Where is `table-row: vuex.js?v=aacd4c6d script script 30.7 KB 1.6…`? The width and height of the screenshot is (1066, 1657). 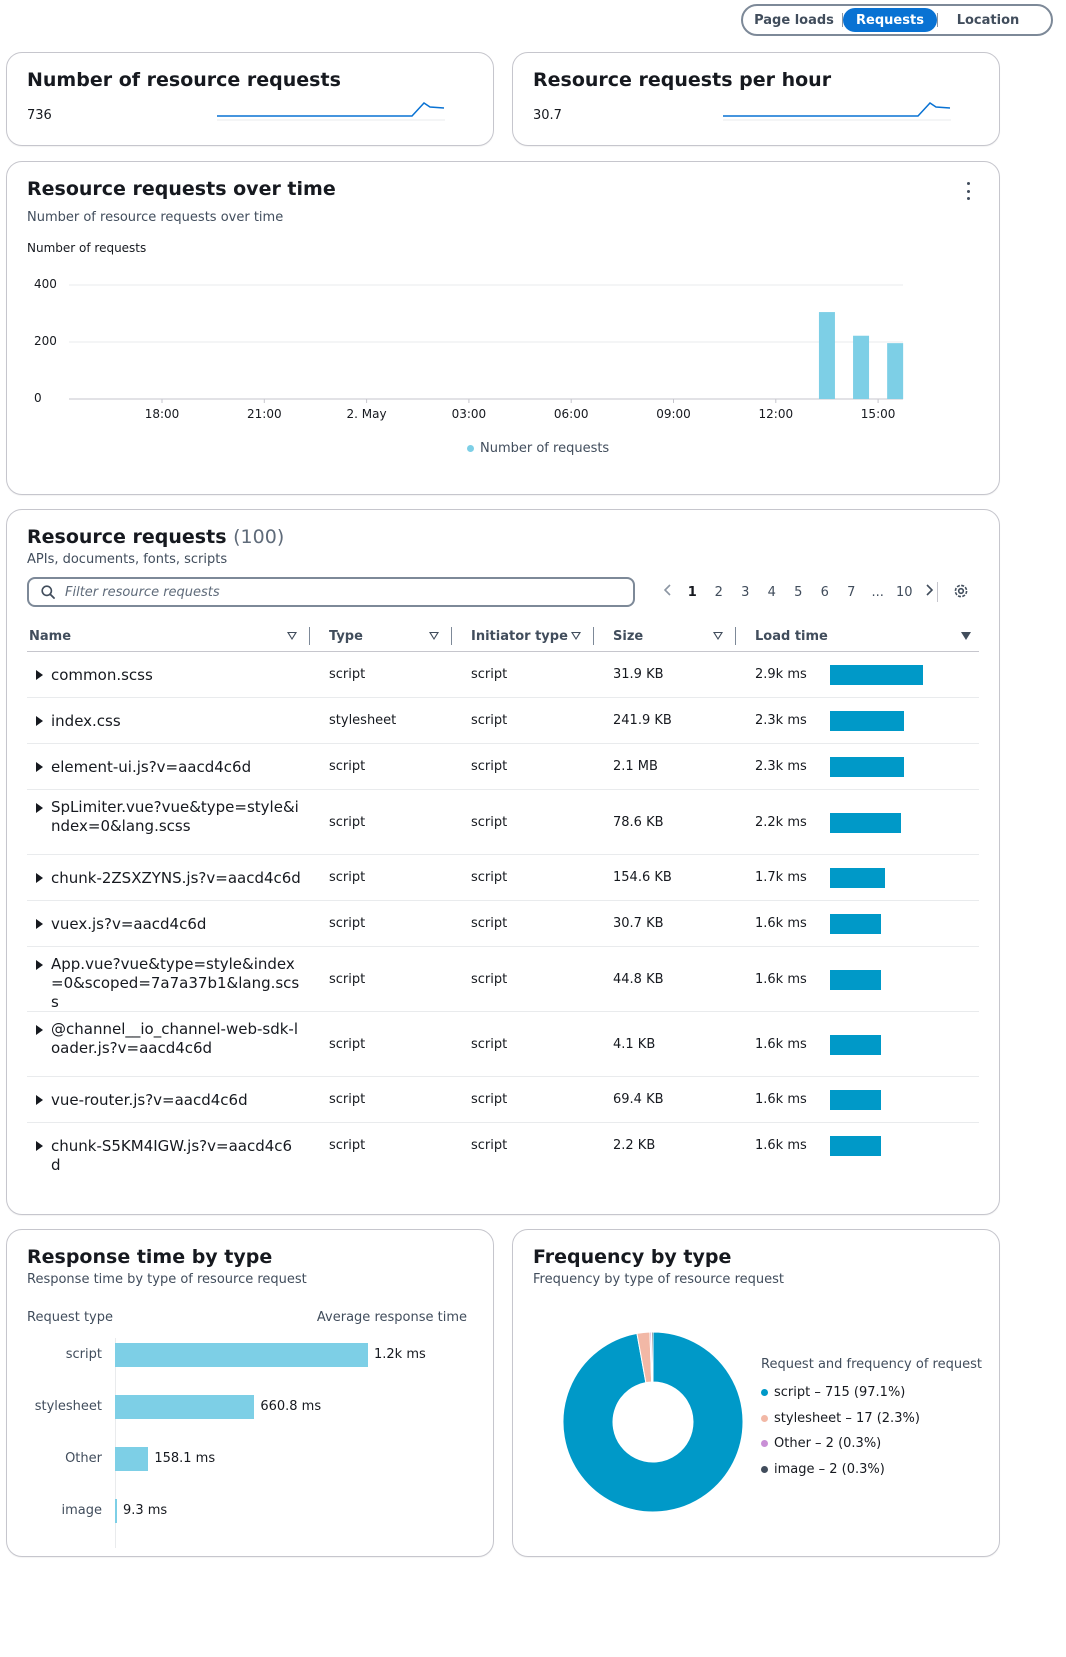 table-row: vuex.js?v=aacd4c6d script script 30.7 KB 1.6… is located at coordinates (503, 924).